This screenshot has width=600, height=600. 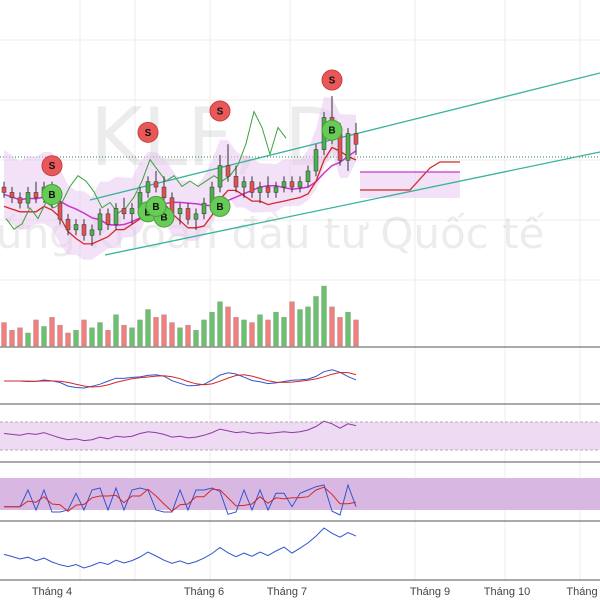 What do you see at coordinates (180, 316) in the screenshot?
I see `volume-bars` at bounding box center [180, 316].